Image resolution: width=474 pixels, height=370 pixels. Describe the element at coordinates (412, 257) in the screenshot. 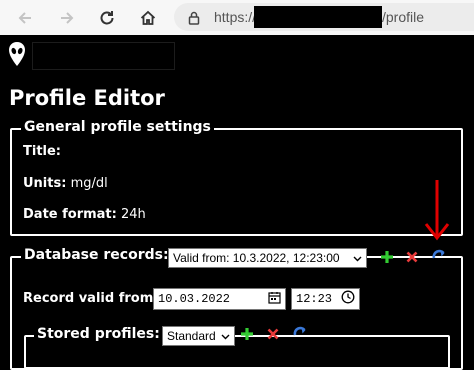

I see `delete-record-icon` at that location.